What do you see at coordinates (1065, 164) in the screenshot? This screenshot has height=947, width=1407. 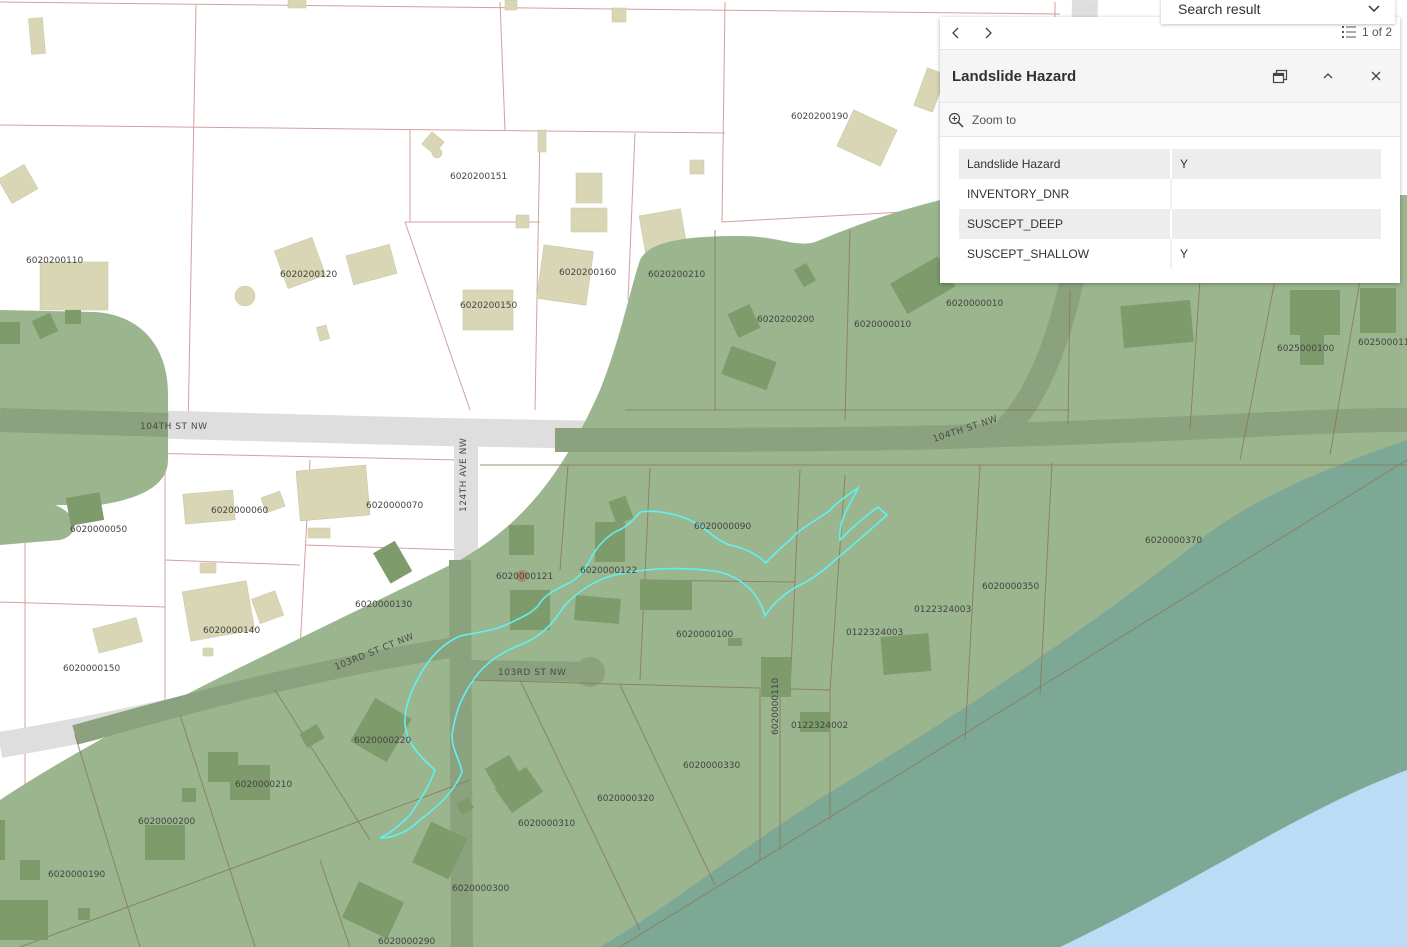 I see `field-name: Landslide Hazard` at bounding box center [1065, 164].